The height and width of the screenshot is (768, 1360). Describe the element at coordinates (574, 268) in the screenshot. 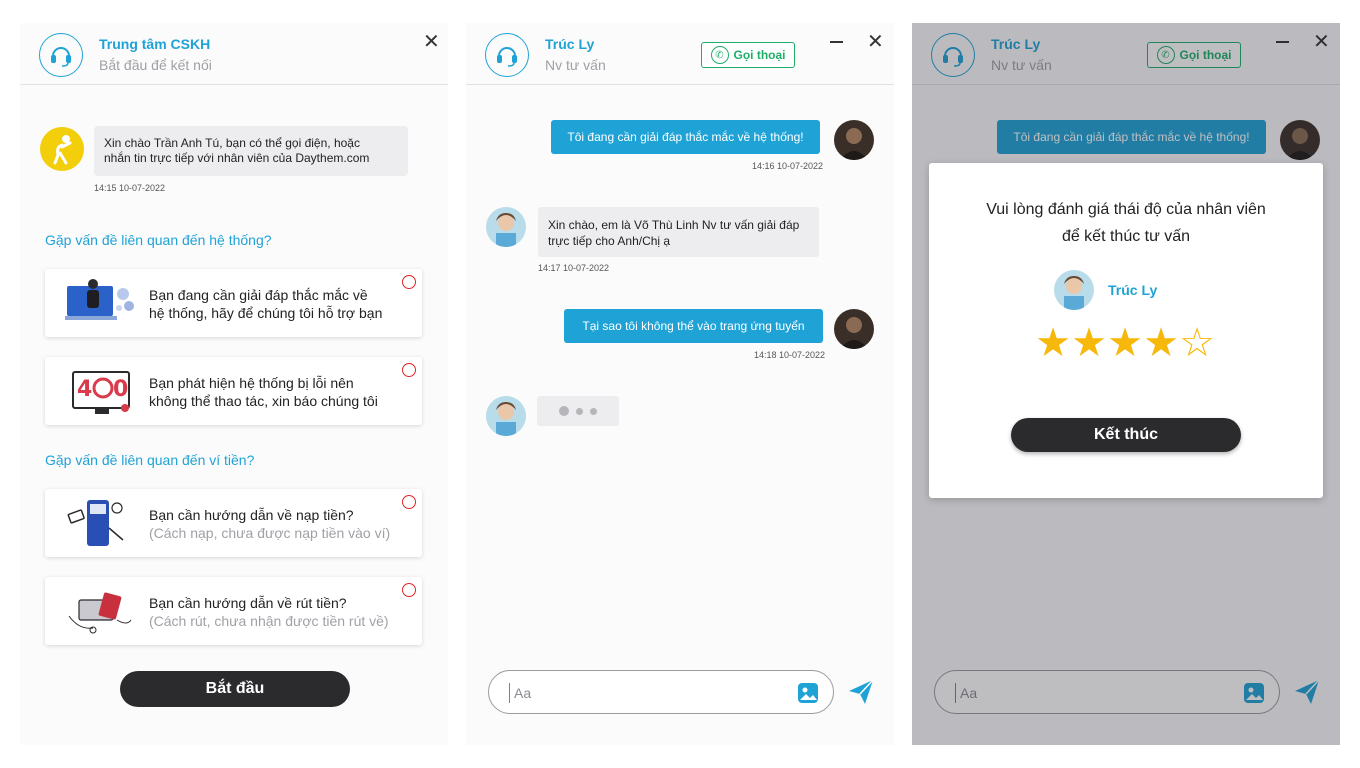

I see `message-timestamp: 14:17 10-07-2022` at that location.